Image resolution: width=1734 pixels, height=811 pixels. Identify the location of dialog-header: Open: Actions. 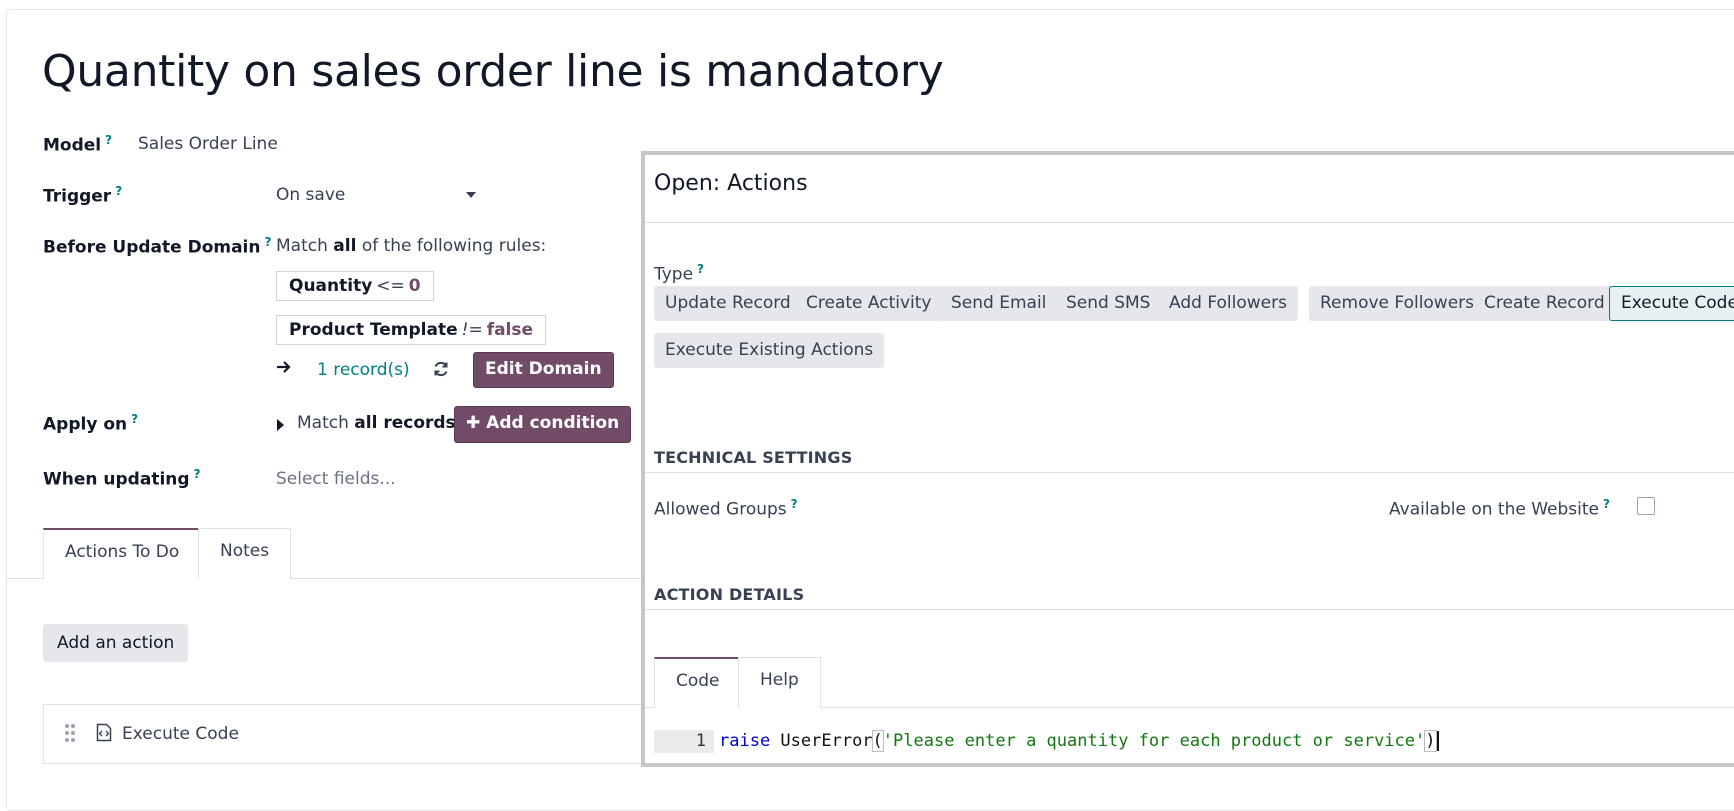
(1189, 189).